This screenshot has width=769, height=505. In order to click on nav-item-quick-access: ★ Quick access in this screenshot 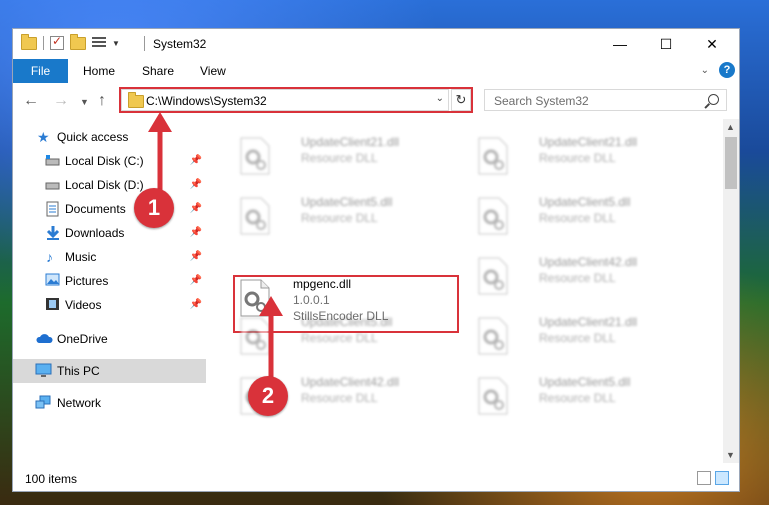, I will do `click(109, 137)`.